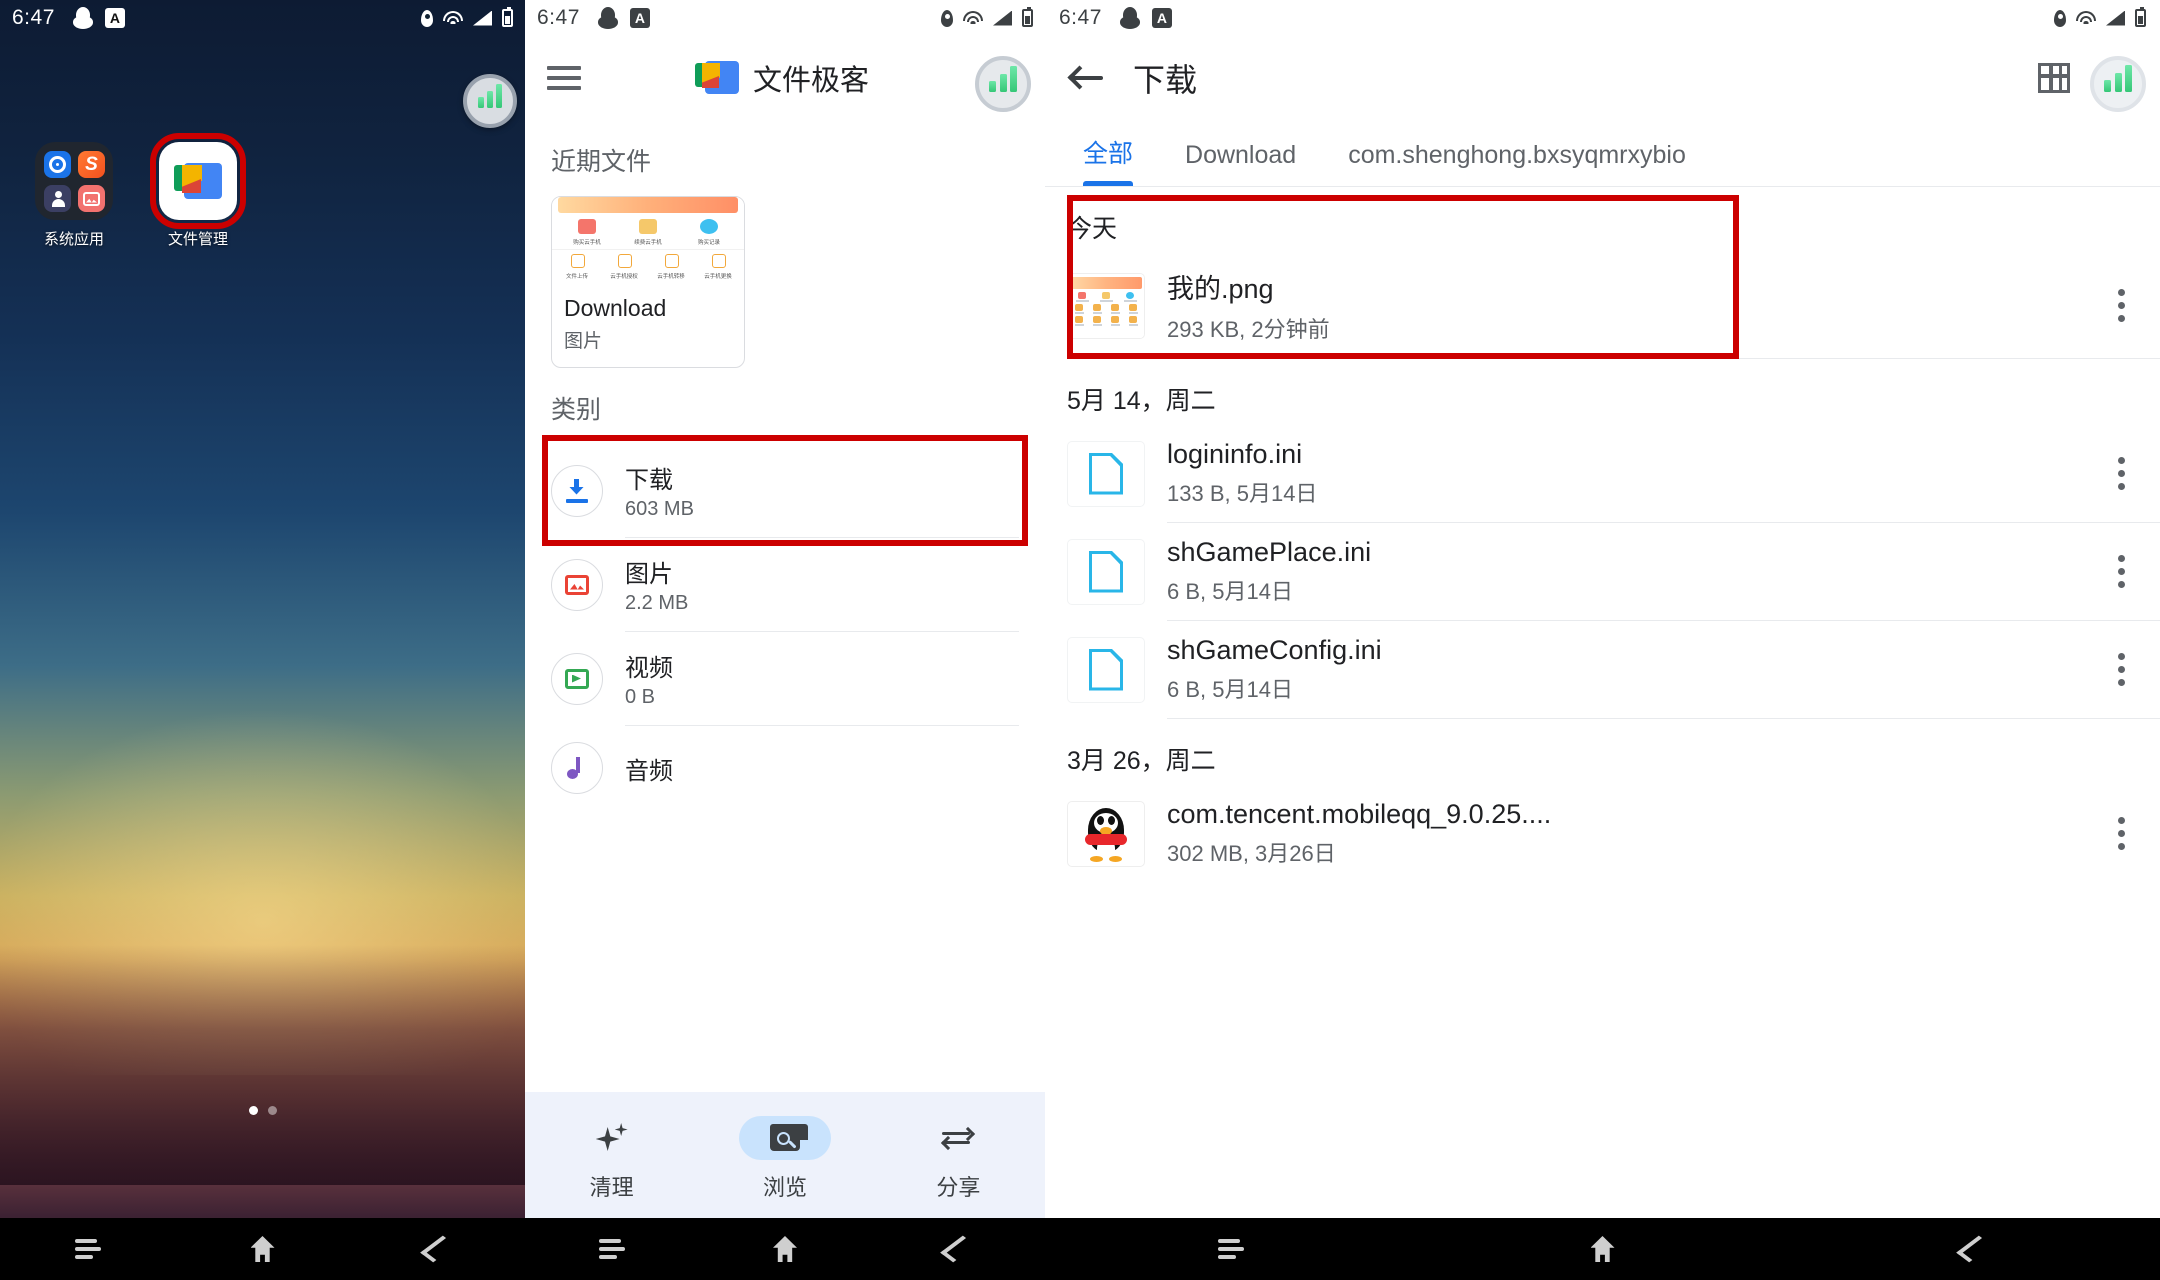 This screenshot has height=1280, width=2160. What do you see at coordinates (1602, 473) in the screenshot?
I see `table-row: logininfo.ini 133 B, 5月14日` at bounding box center [1602, 473].